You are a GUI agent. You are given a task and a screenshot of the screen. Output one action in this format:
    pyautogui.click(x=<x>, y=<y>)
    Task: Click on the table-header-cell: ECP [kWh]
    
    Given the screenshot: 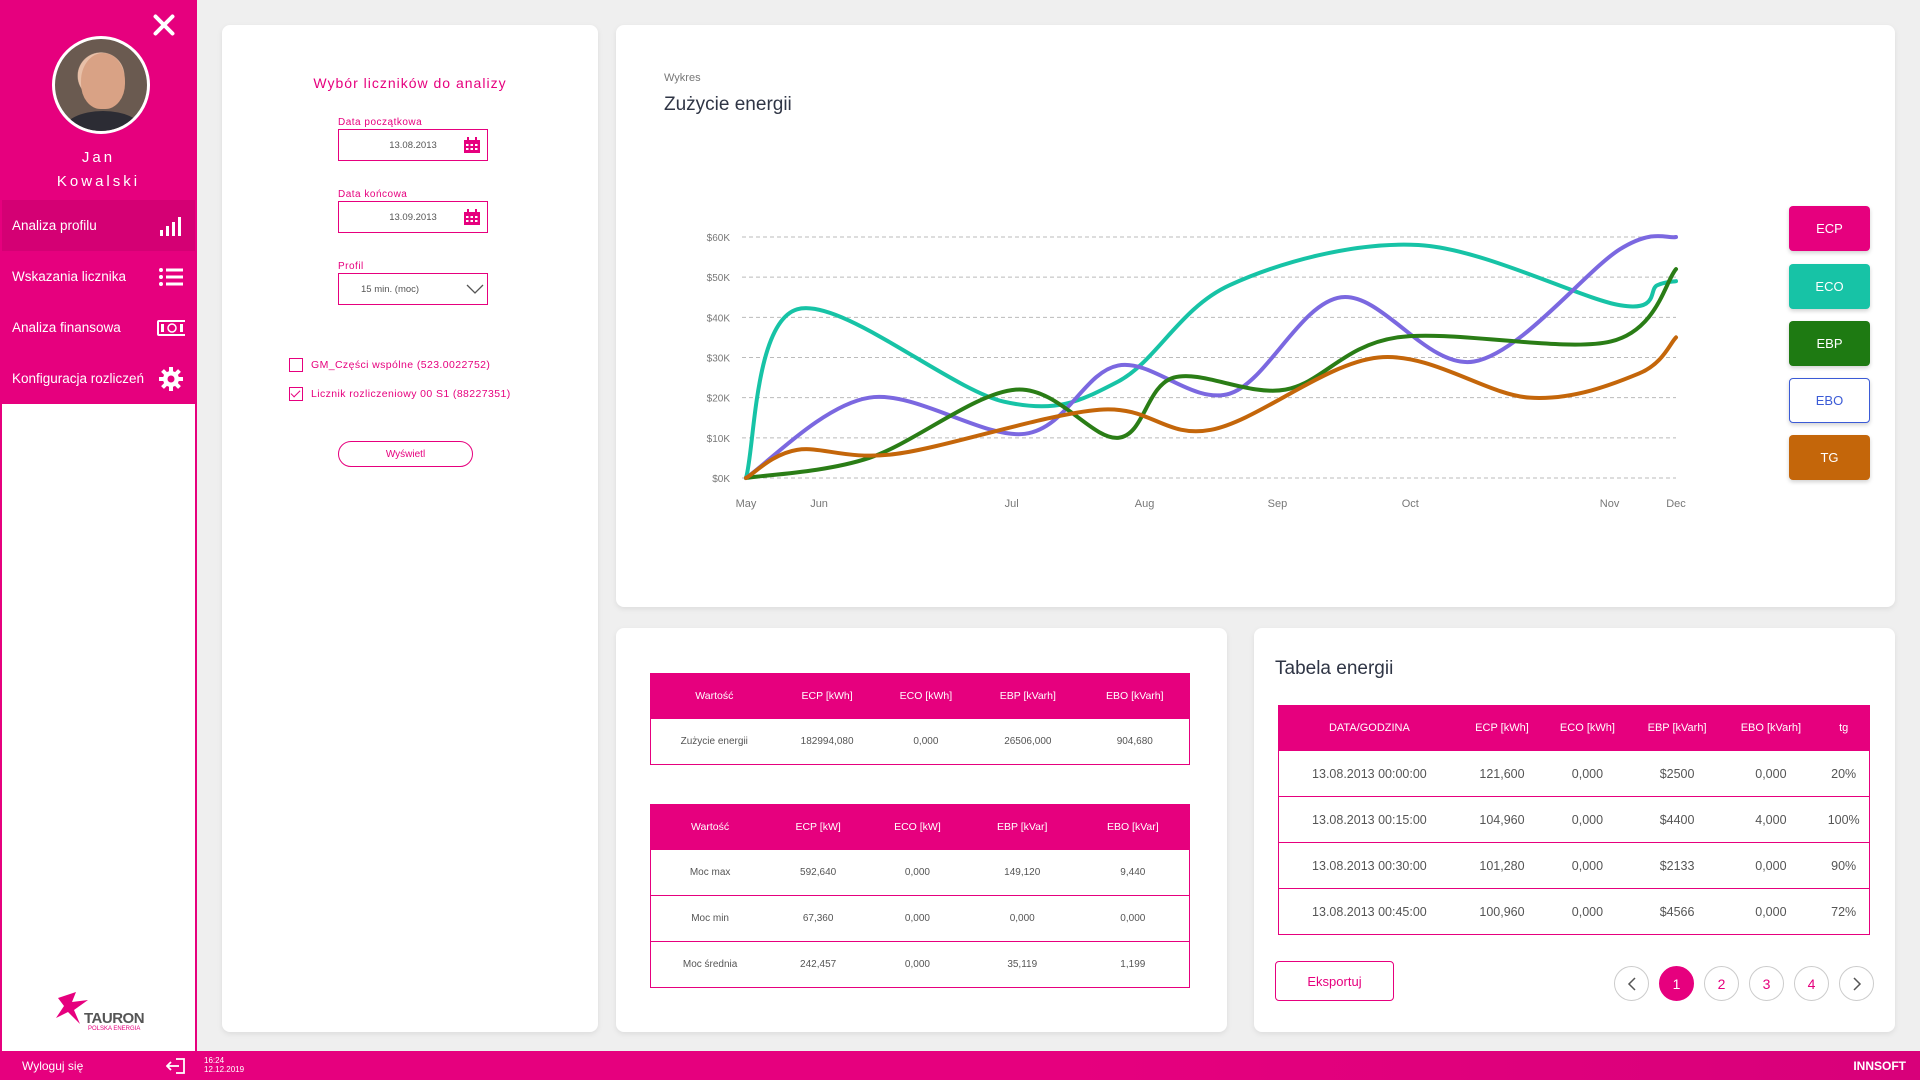 What is the action you would take?
    pyautogui.click(x=1502, y=728)
    